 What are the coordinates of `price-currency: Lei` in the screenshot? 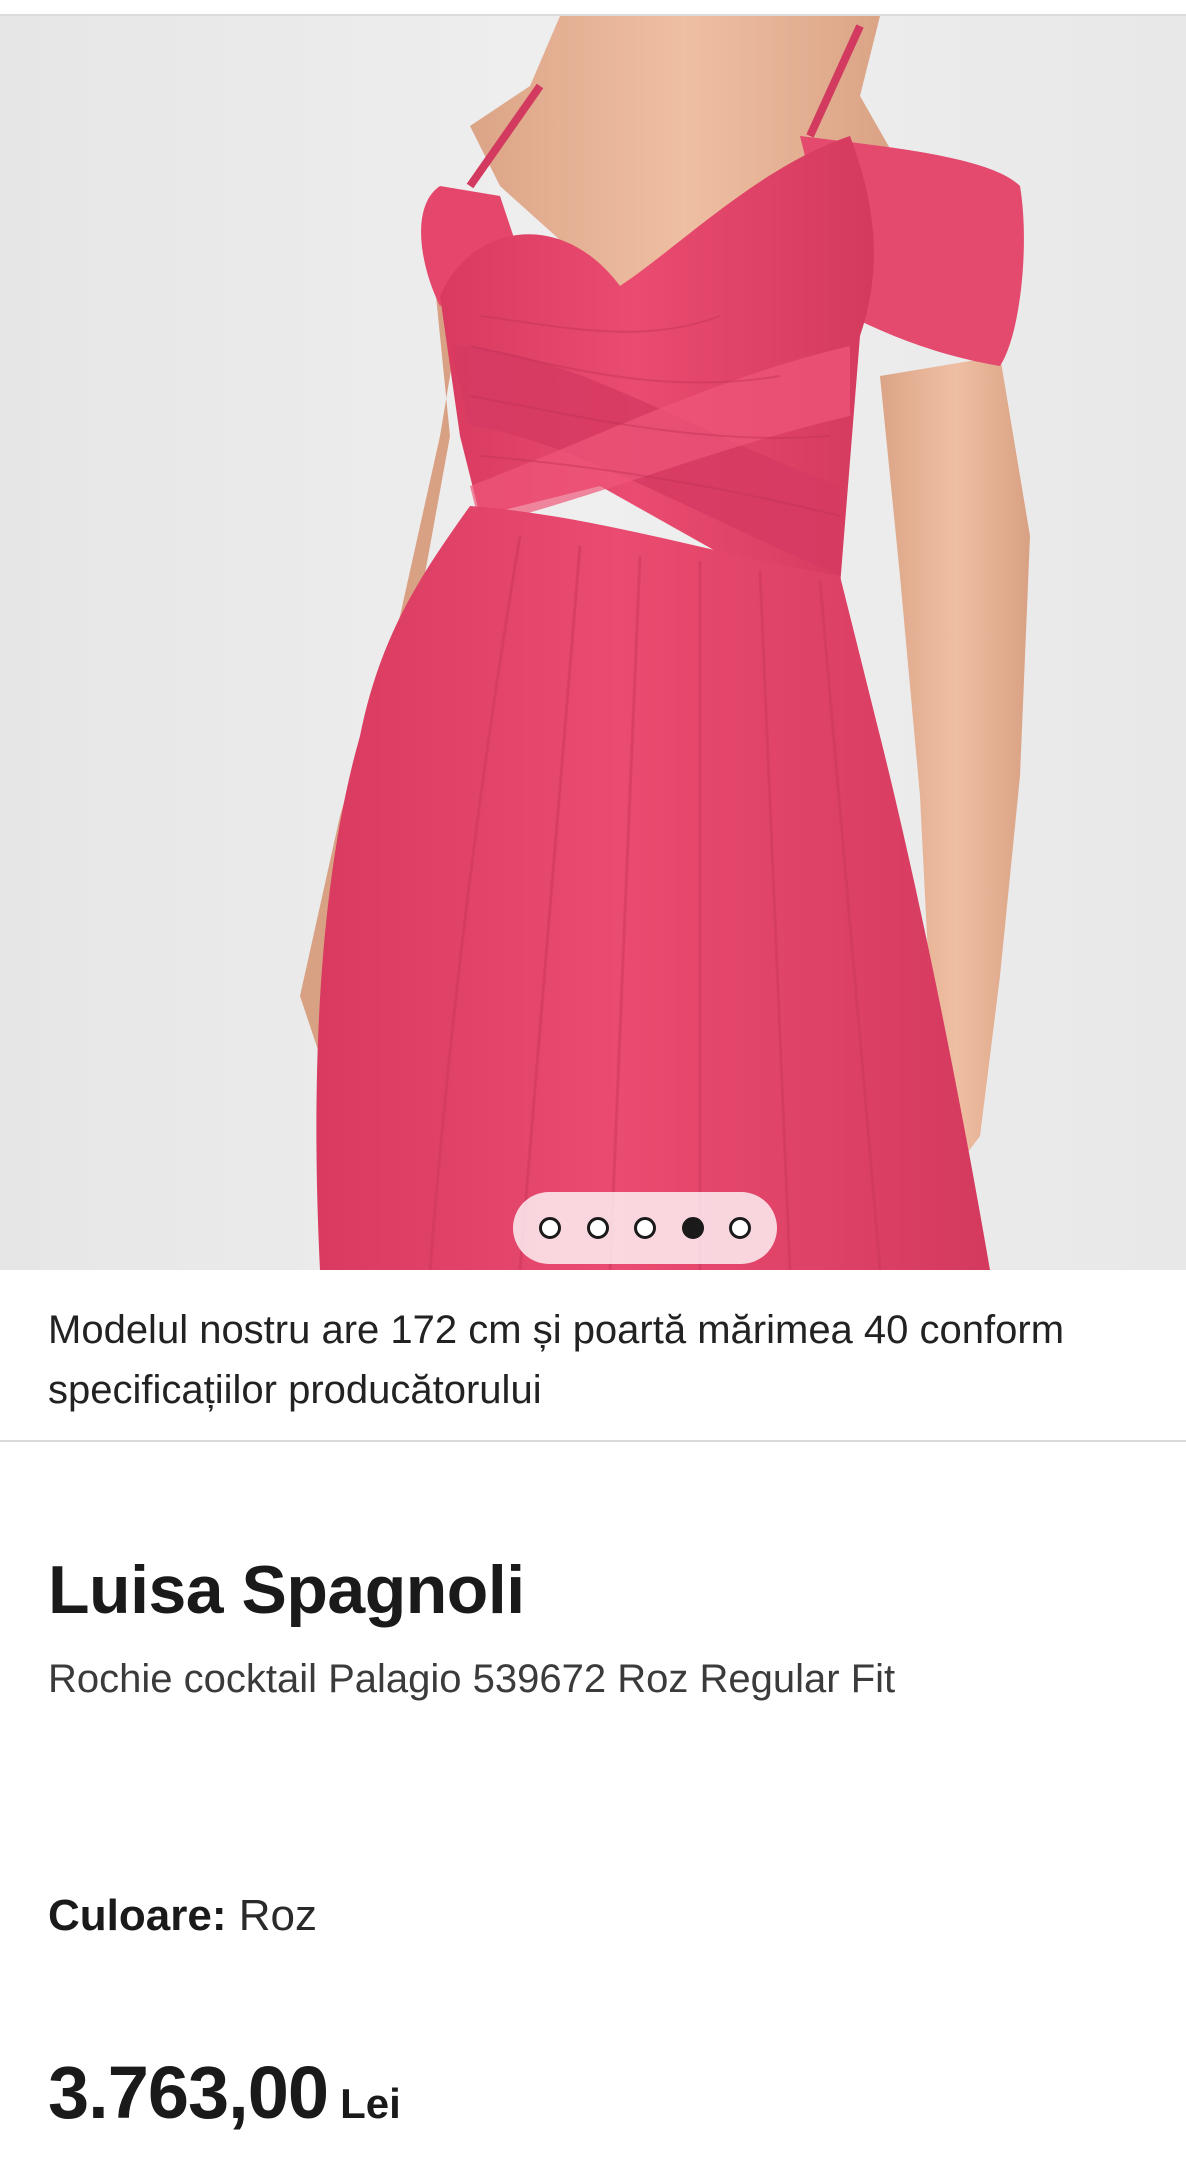 It's located at (370, 2103).